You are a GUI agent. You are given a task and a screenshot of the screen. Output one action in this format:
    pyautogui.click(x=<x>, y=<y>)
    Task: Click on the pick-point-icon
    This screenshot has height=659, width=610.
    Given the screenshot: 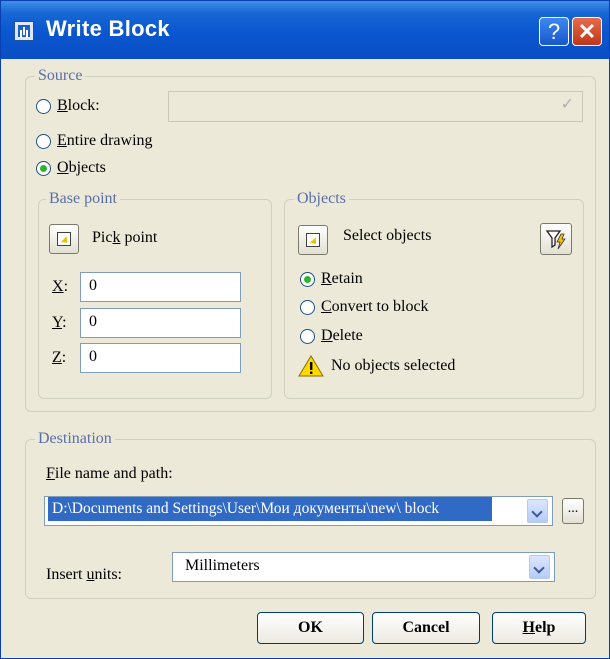 What is the action you would take?
    pyautogui.click(x=64, y=239)
    